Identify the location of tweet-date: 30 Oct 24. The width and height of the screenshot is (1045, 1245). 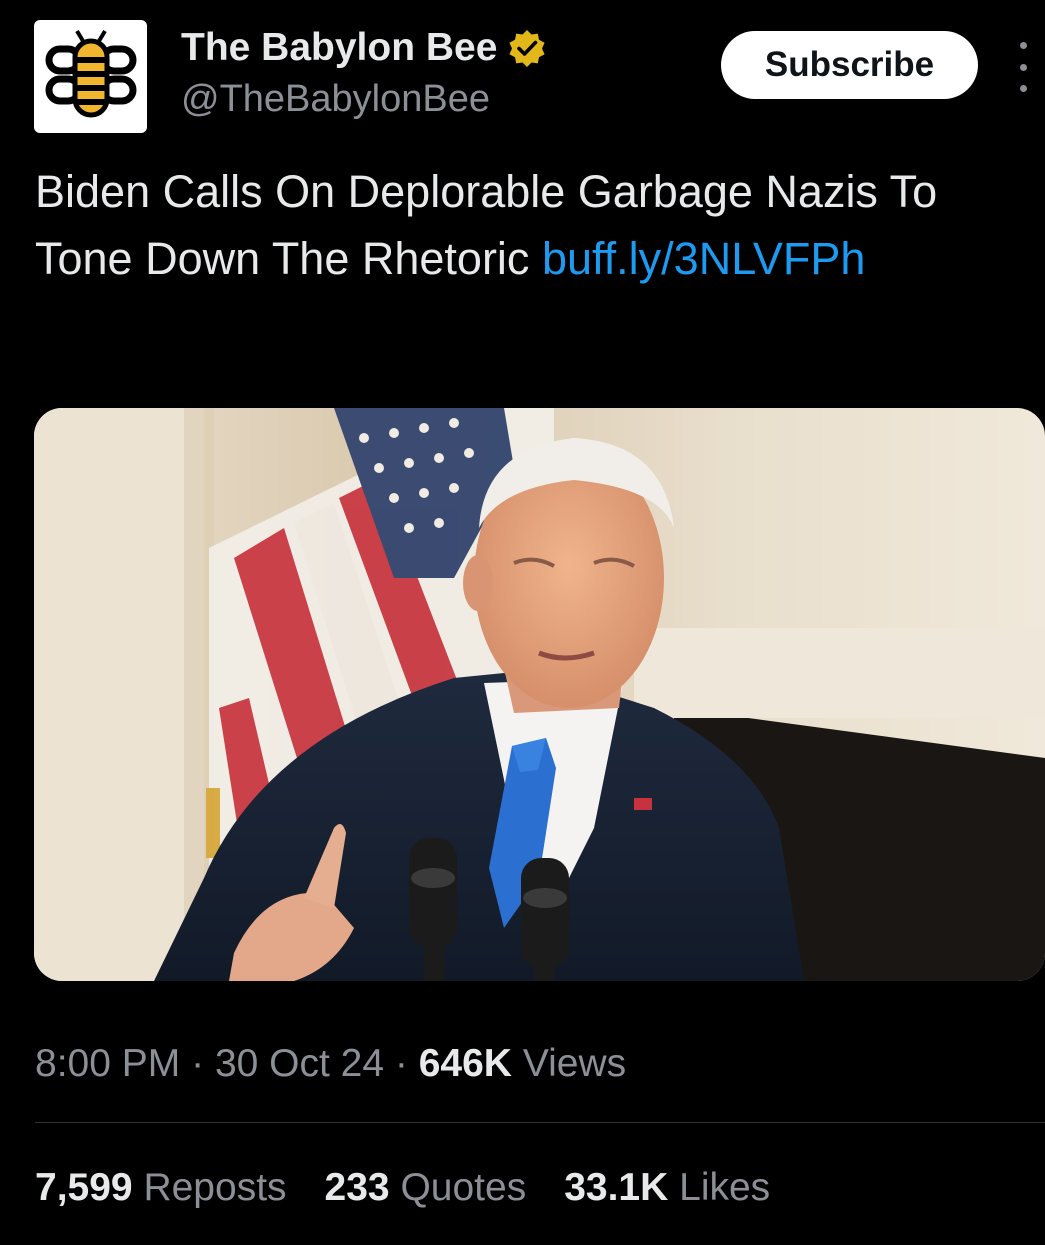
(299, 1063).